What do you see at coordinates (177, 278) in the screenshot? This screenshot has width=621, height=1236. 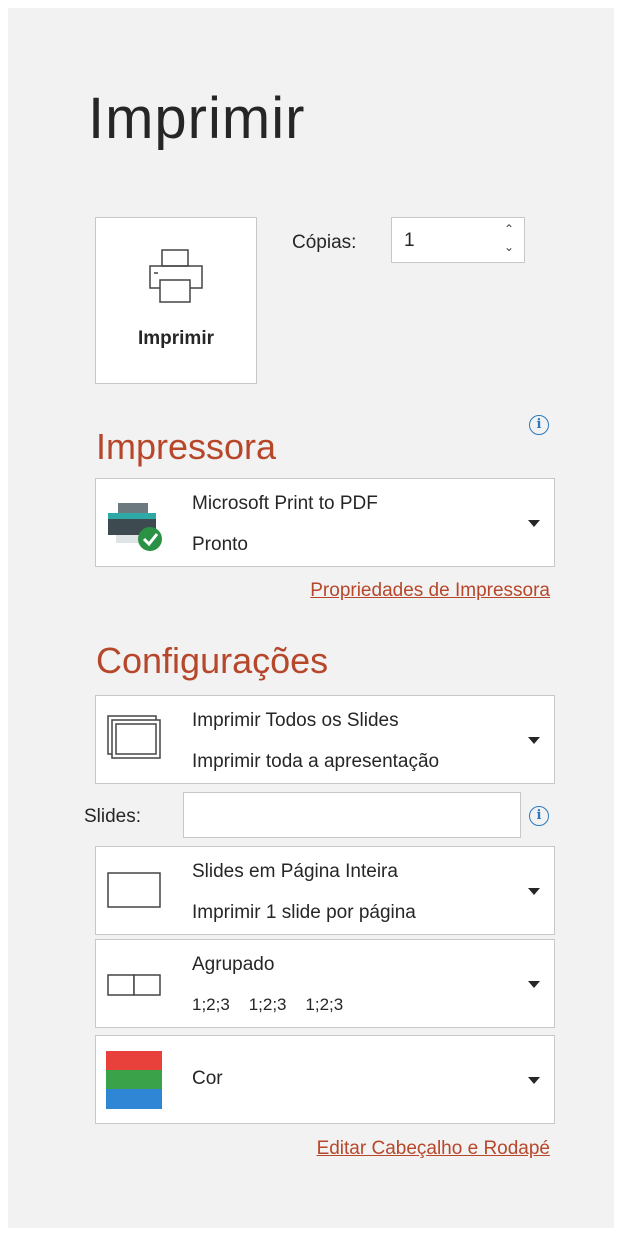 I see `printer-icon` at bounding box center [177, 278].